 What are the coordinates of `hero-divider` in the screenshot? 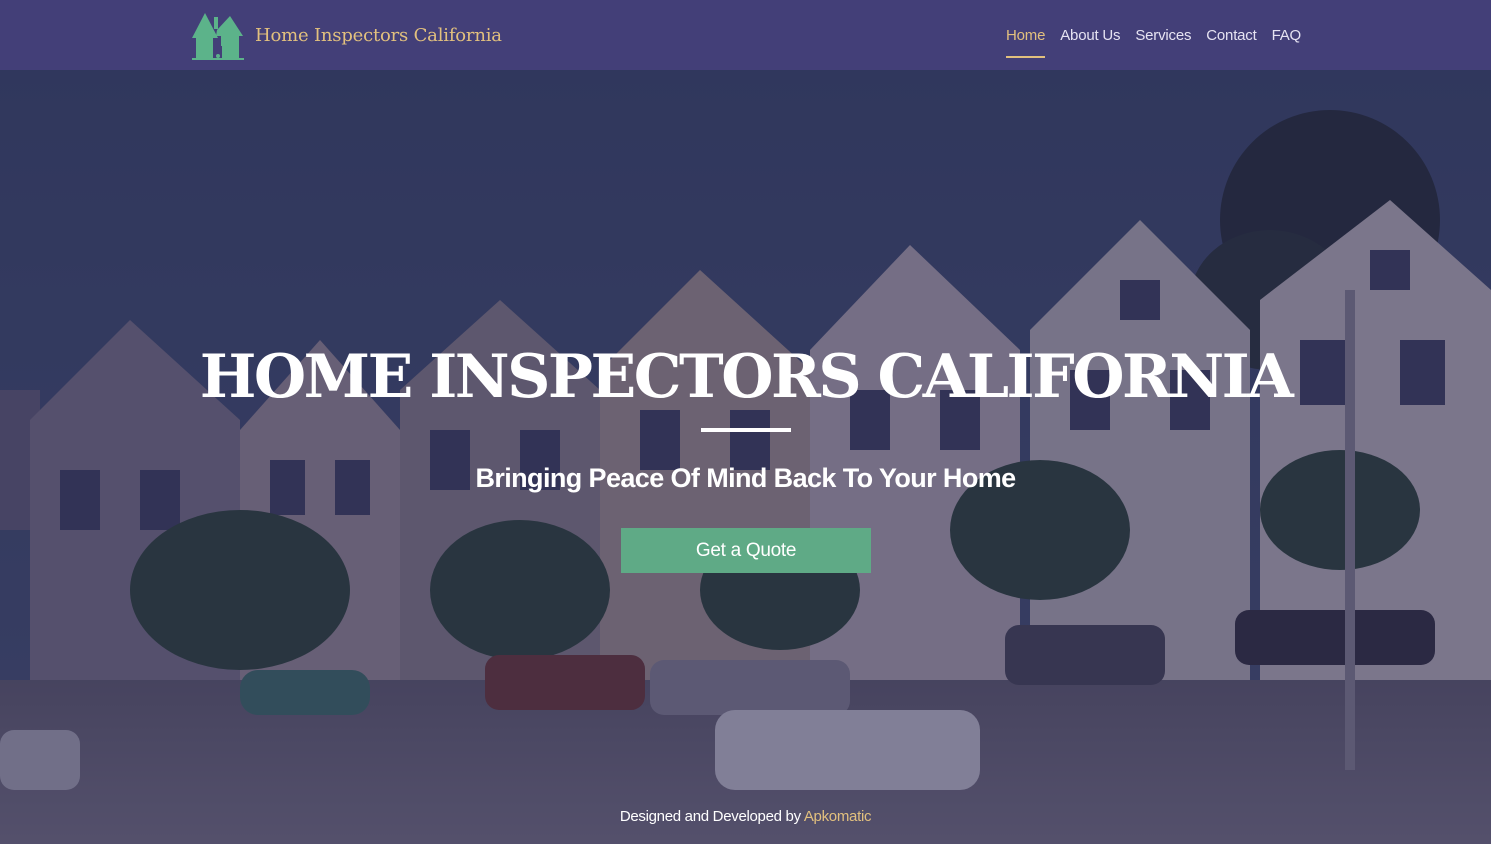 It's located at (746, 430).